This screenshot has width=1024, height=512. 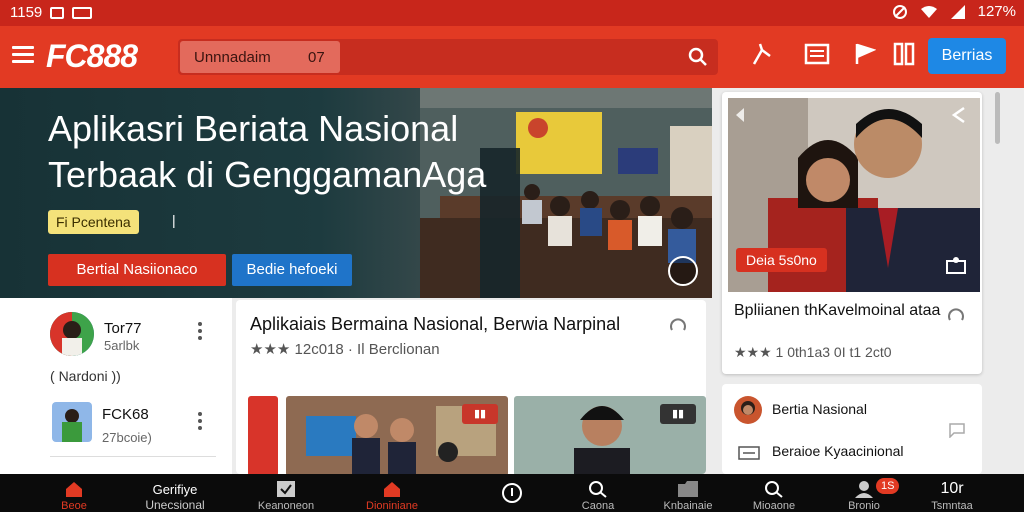 I want to click on app-bar: FC888 Unnnadaim 07 Berrias, so click(x=512, y=57).